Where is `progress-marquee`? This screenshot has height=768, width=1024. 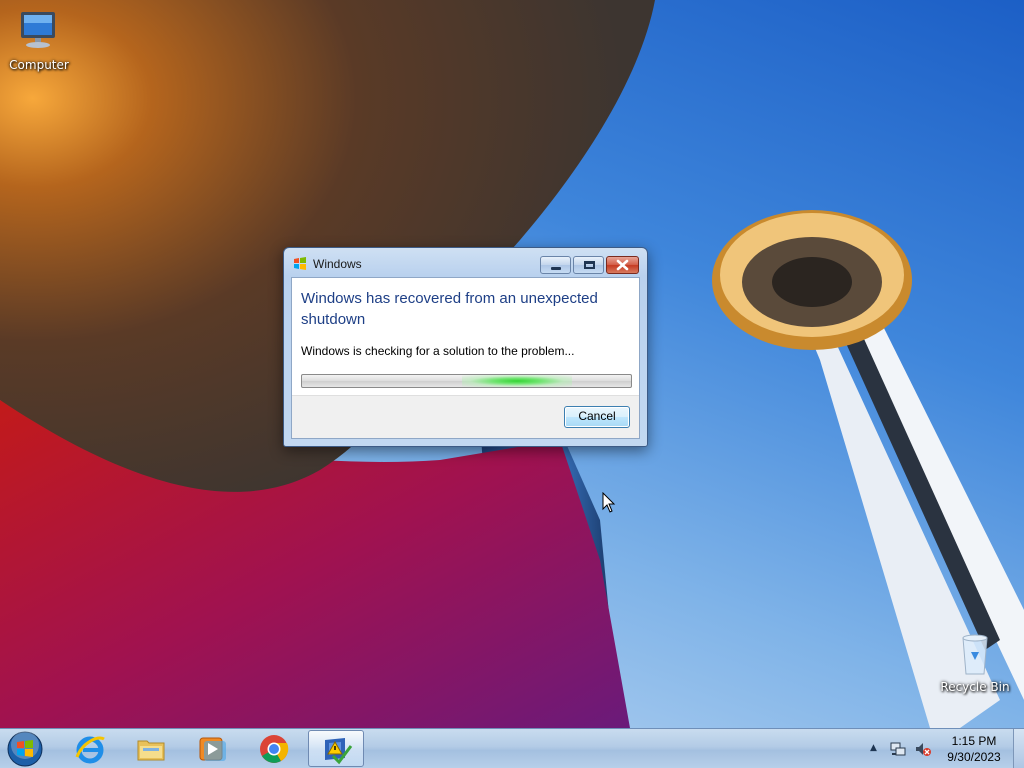
progress-marquee is located at coordinates (517, 381).